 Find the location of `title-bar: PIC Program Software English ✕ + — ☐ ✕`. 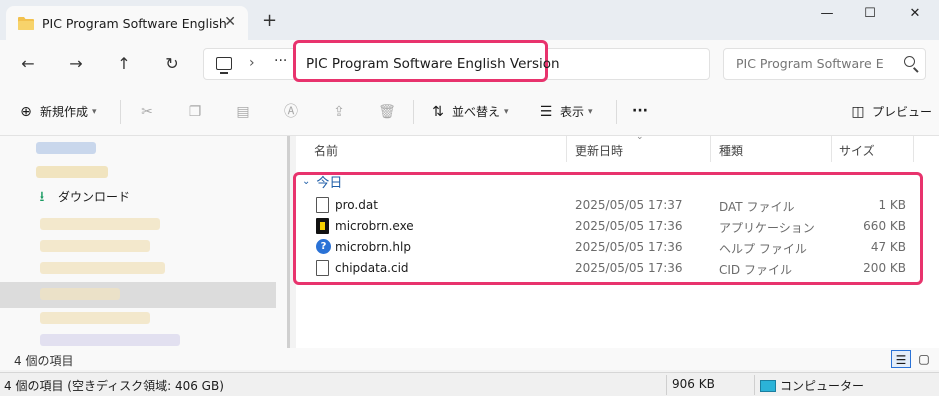

title-bar: PIC Program Software English ✕ + — ☐ ✕ is located at coordinates (469, 20).